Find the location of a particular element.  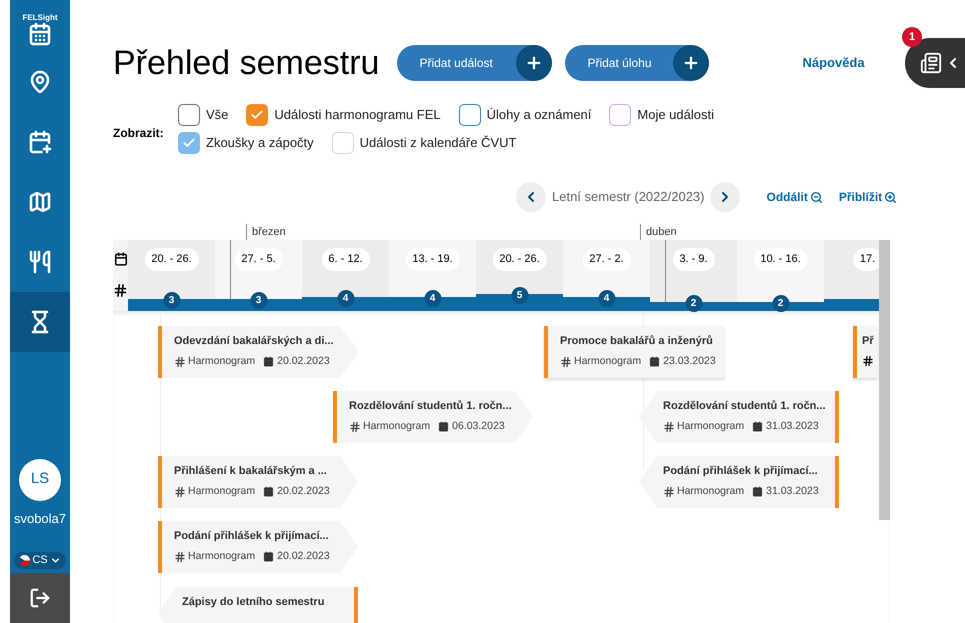

filter-option: Události z kalendáře ČVUT is located at coordinates (424, 143).